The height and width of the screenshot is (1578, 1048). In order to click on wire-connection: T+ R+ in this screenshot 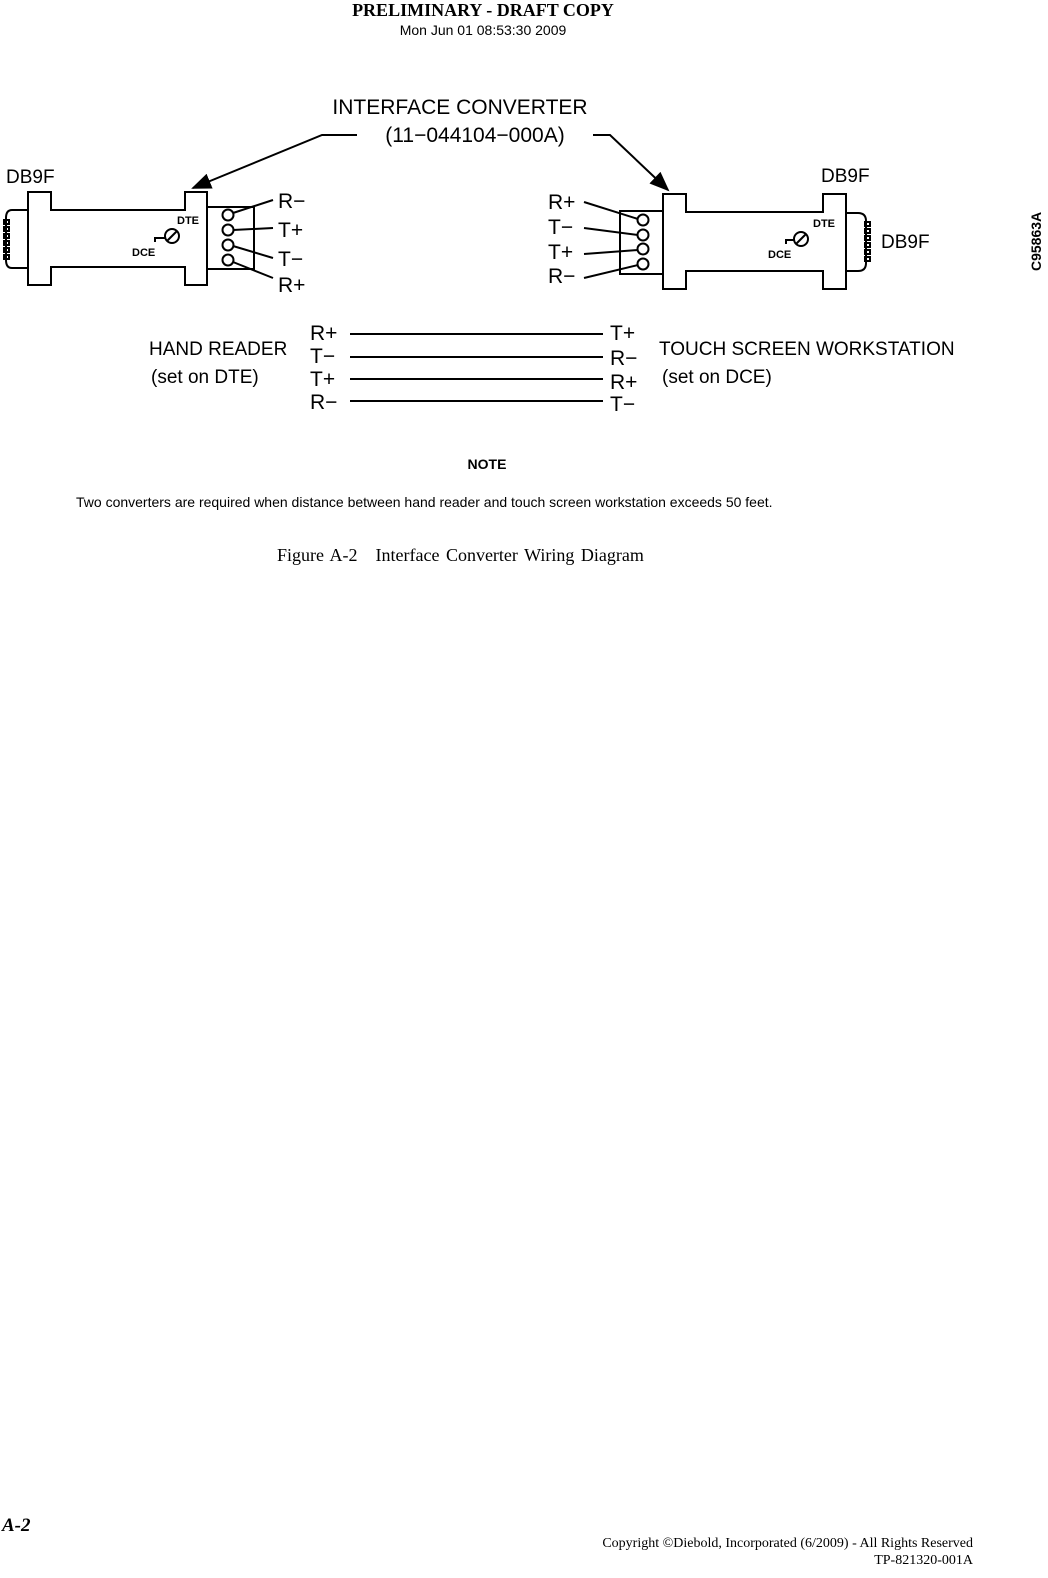, I will do `click(473, 381)`.